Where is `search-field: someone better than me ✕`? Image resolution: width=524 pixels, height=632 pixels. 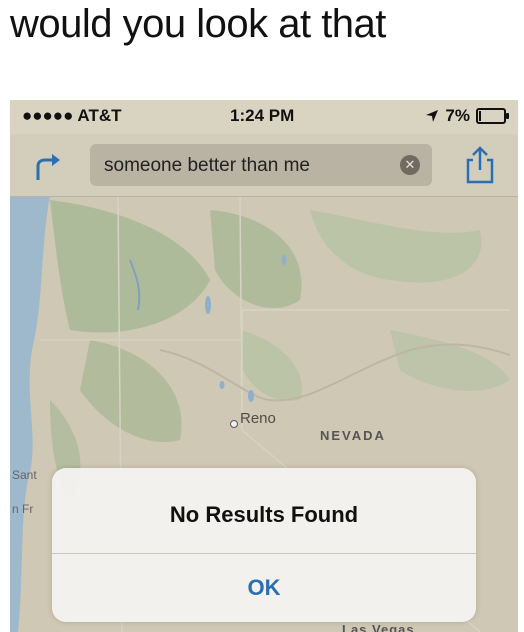
search-field: someone better than me ✕ is located at coordinates (261, 165).